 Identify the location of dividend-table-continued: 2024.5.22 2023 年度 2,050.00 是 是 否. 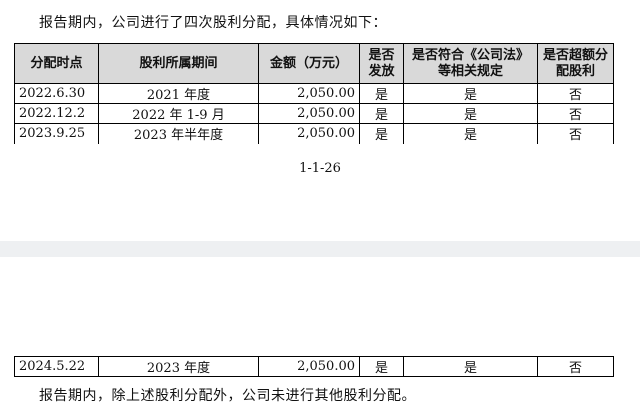
(314, 366).